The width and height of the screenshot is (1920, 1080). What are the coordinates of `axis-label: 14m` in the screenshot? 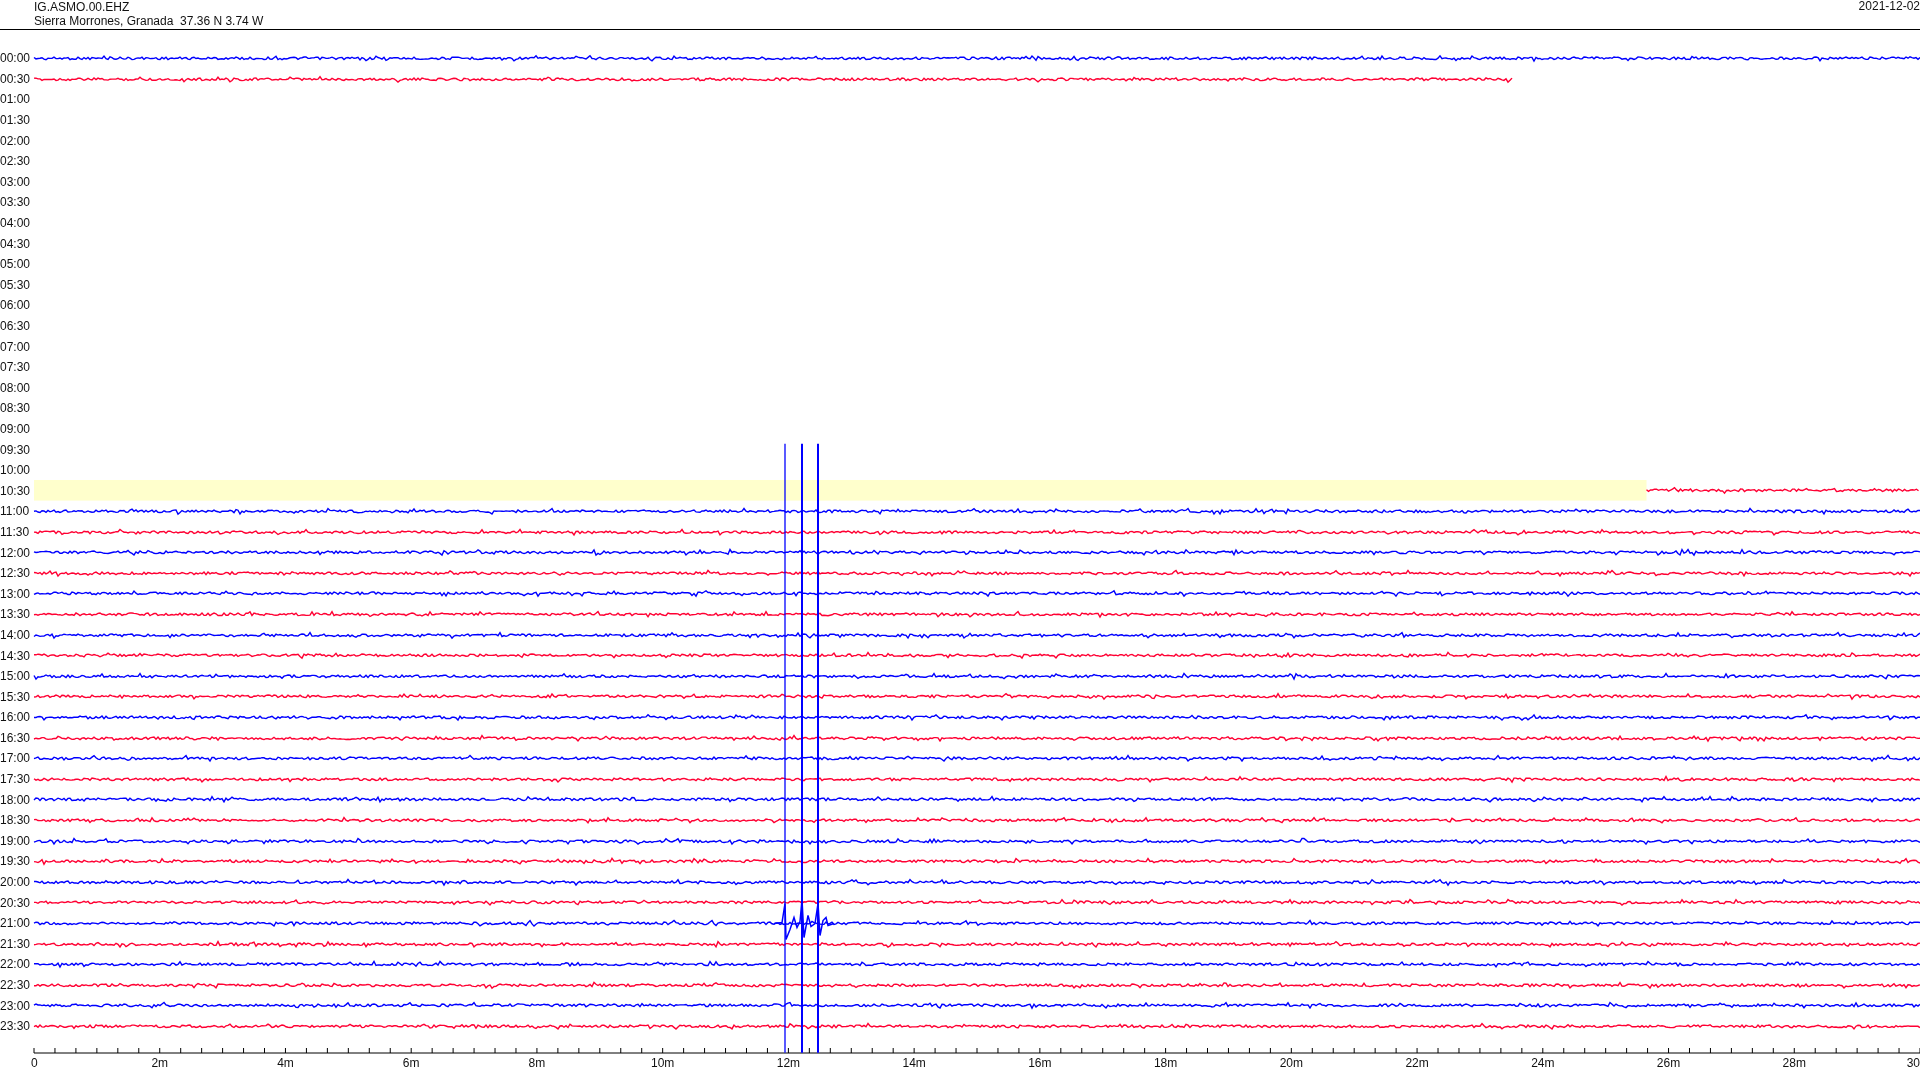 It's located at (914, 1062).